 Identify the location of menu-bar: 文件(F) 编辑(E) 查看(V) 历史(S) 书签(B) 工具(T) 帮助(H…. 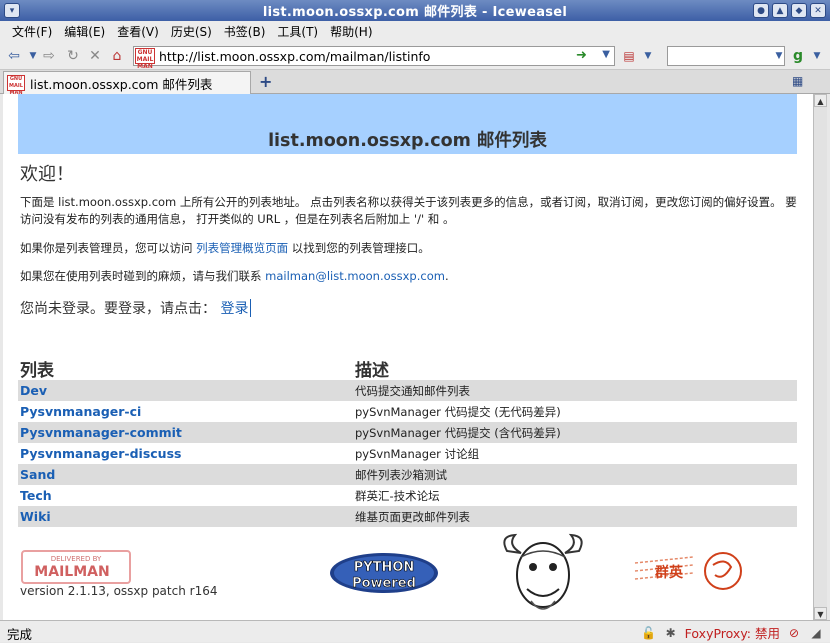
(415, 31).